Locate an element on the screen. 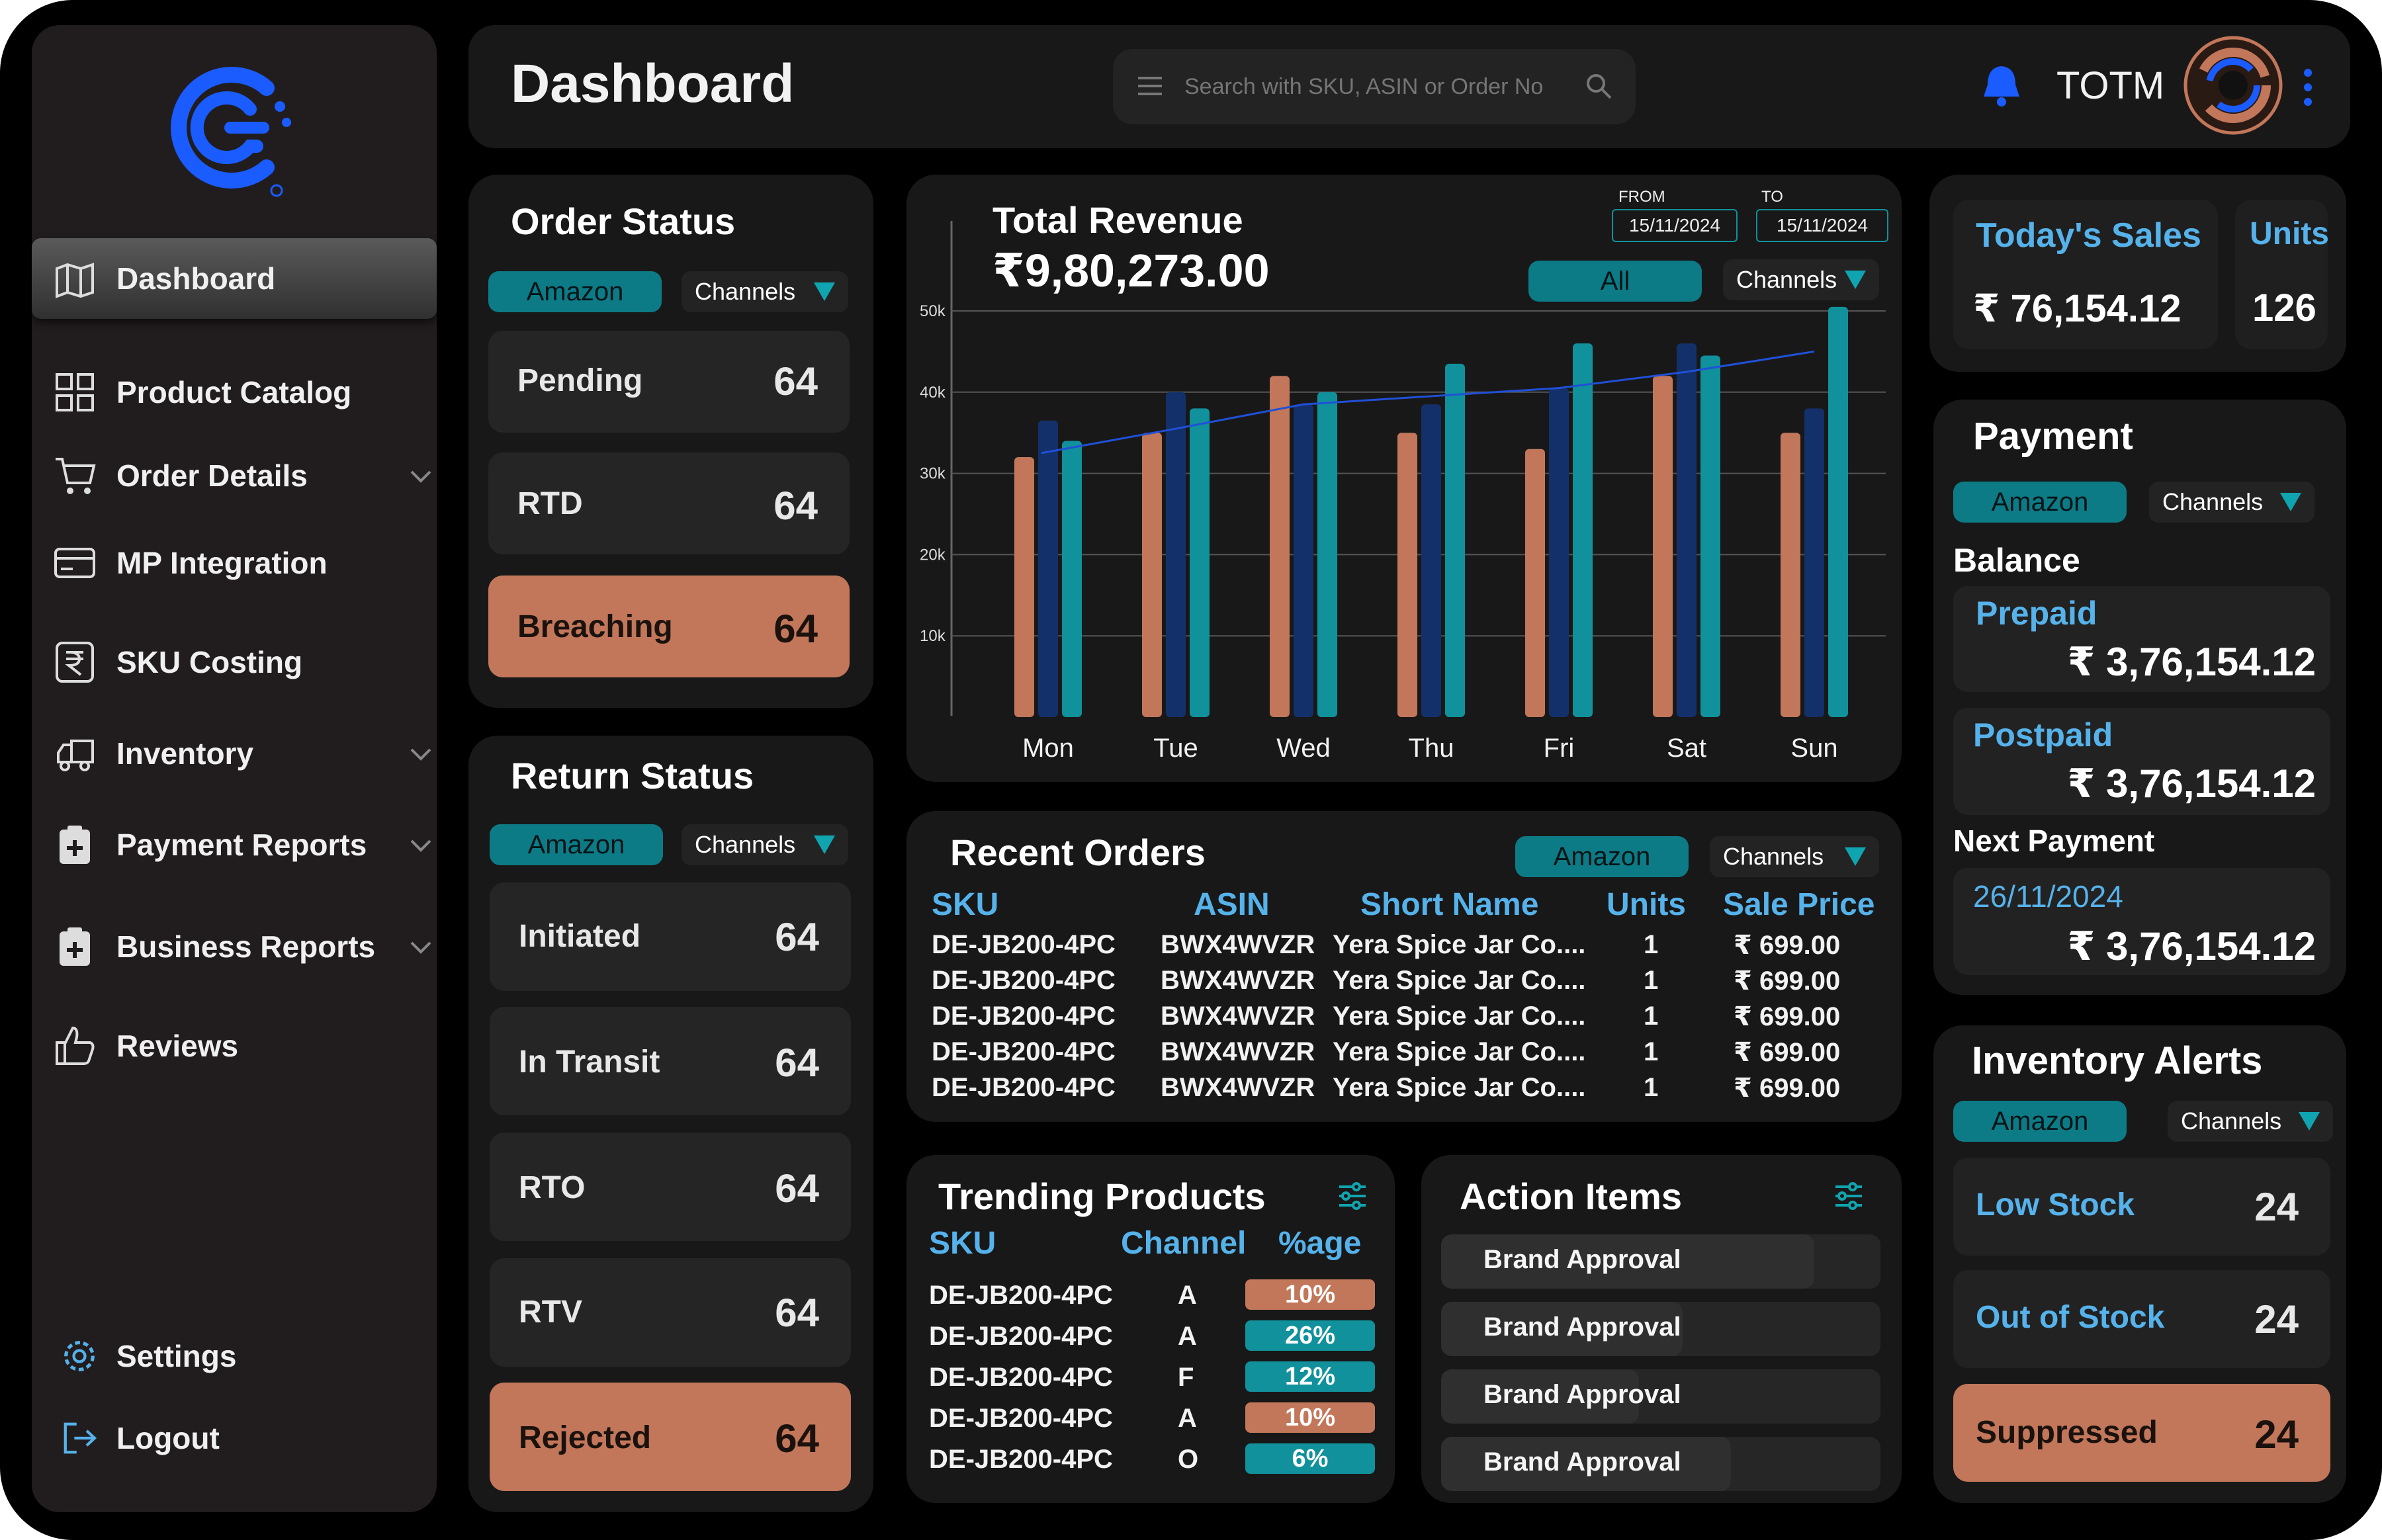 The height and width of the screenshot is (1540, 2382). bell-icon is located at coordinates (2001, 85).